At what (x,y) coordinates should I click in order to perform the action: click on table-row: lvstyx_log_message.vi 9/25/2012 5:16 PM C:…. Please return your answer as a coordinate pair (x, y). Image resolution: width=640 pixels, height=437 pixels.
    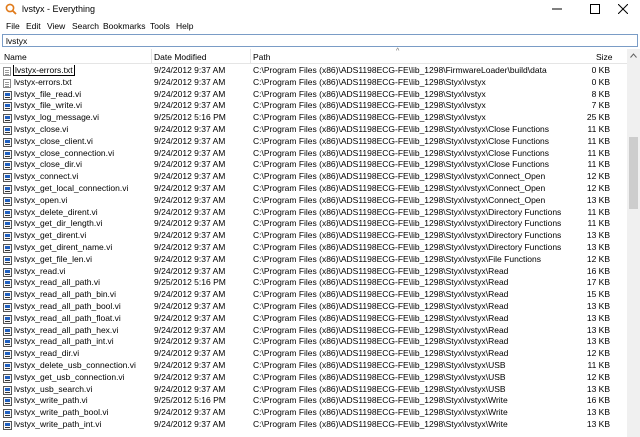
    Looking at the image, I should click on (313, 118).